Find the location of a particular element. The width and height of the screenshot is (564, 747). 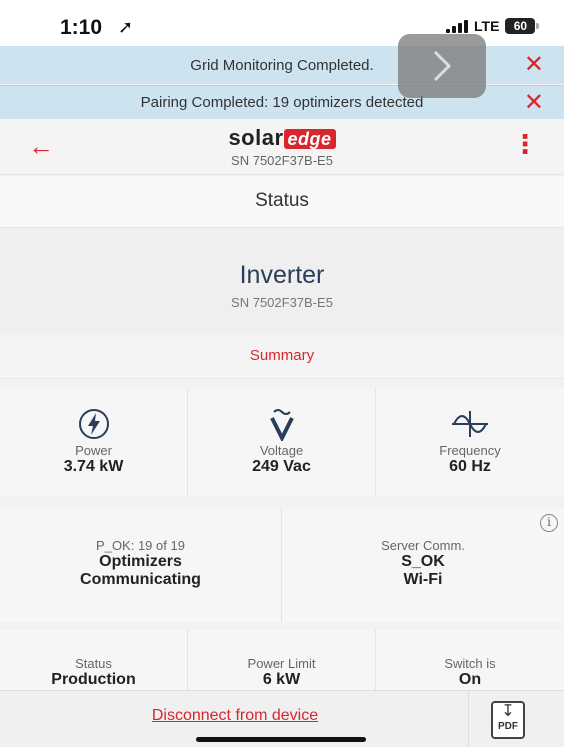

more-menu-icon: ⋮ is located at coordinates (525, 144).